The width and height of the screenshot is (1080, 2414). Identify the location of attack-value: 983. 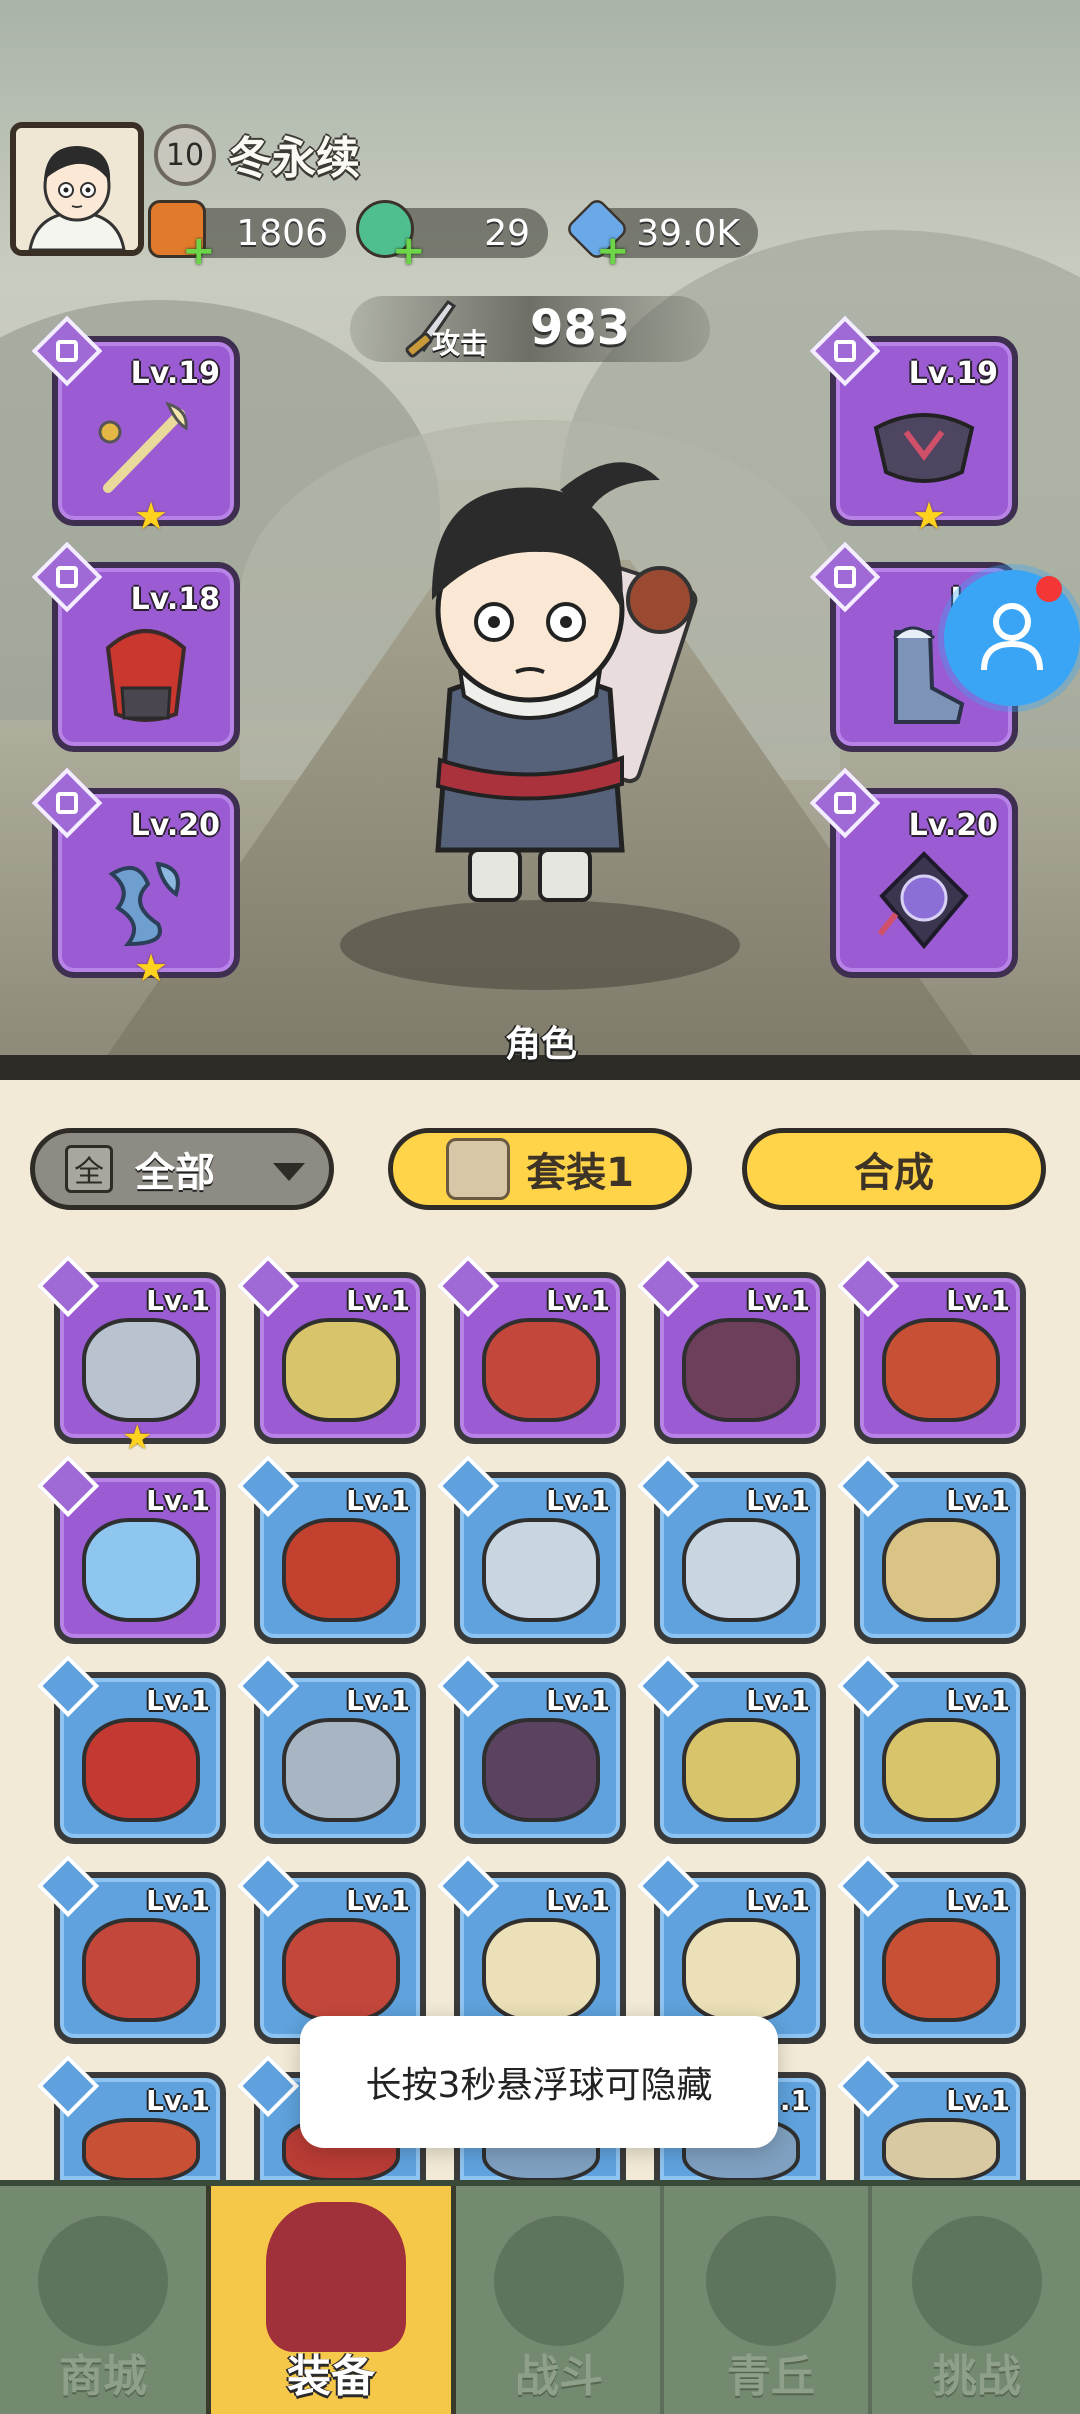
(580, 328).